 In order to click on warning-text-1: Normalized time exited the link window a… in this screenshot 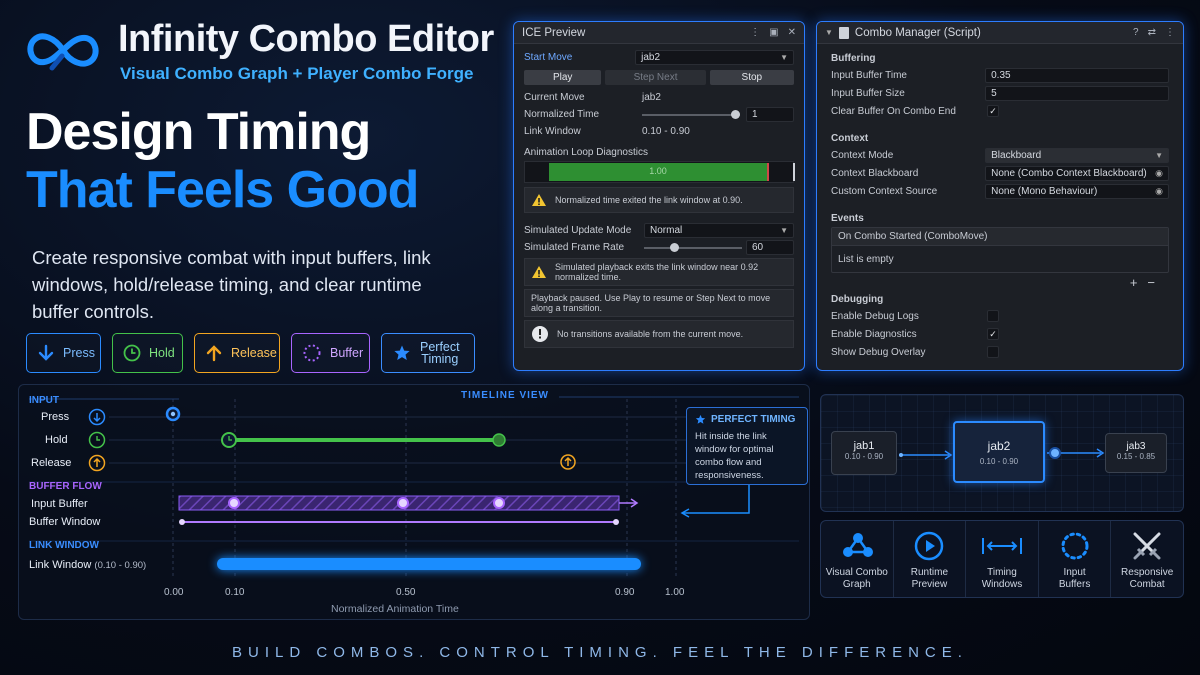, I will do `click(649, 200)`.